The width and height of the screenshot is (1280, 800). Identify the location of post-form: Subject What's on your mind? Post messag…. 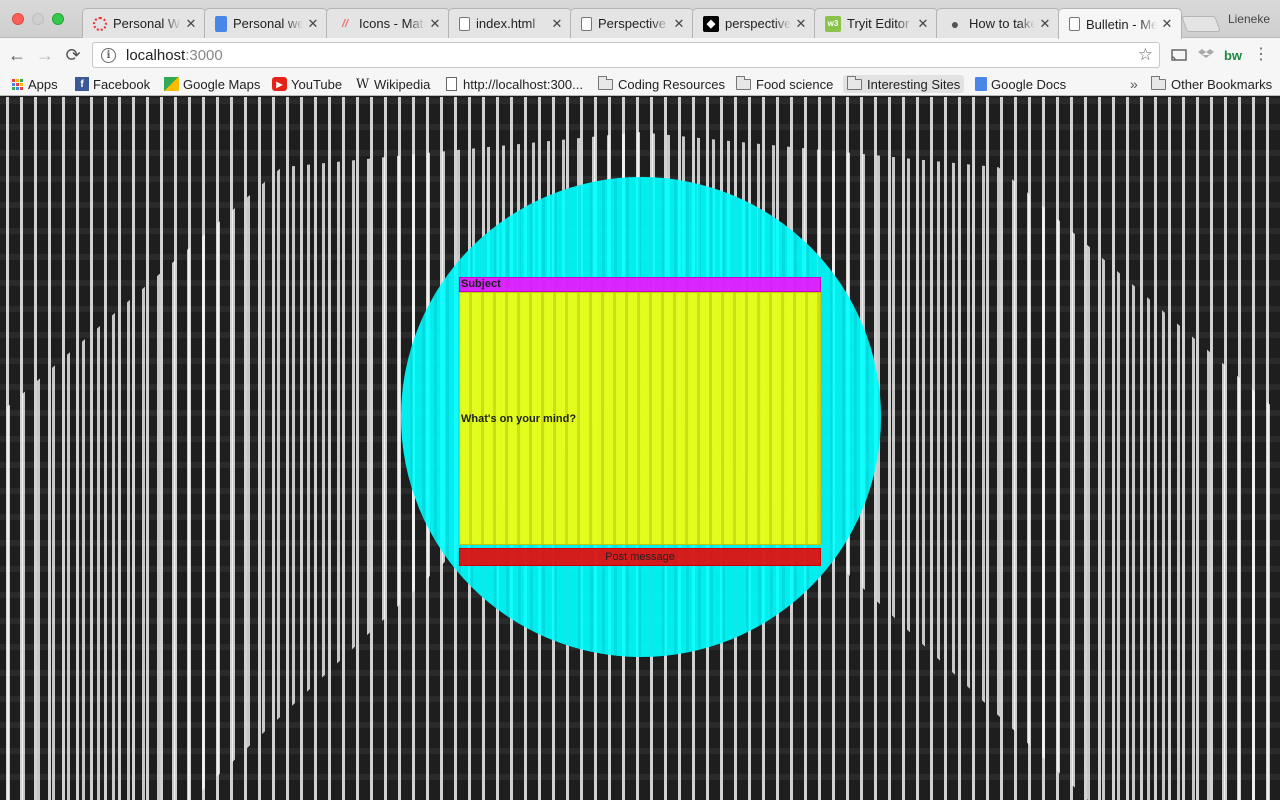
(640, 421).